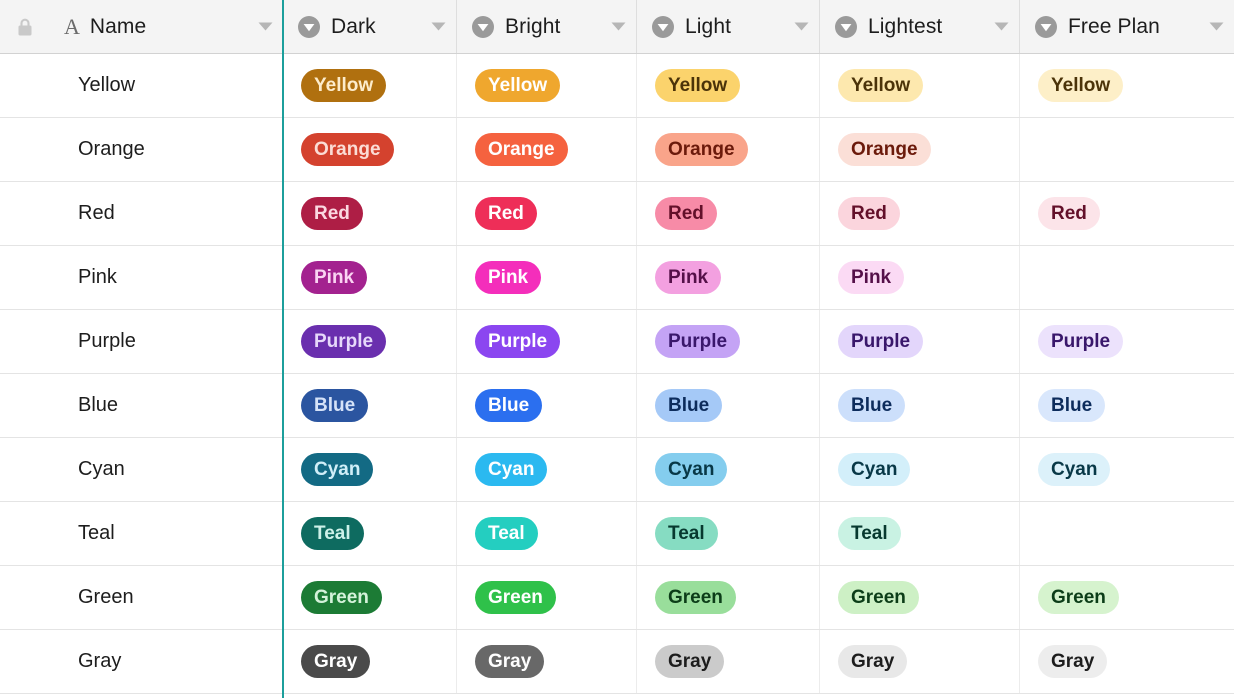  Describe the element at coordinates (141, 661) in the screenshot. I see `cell-name: Gray` at that location.